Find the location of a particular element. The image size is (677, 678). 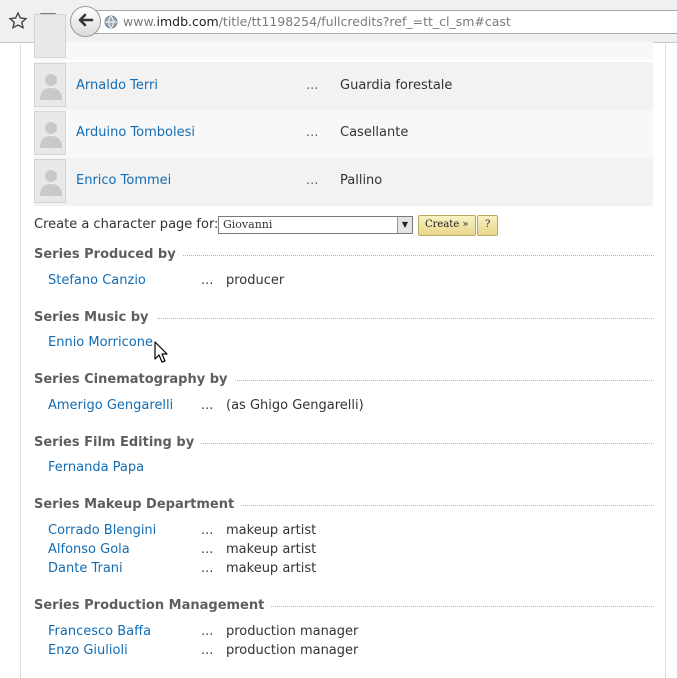

crew-name-link: Dante Trani is located at coordinates (85, 568).